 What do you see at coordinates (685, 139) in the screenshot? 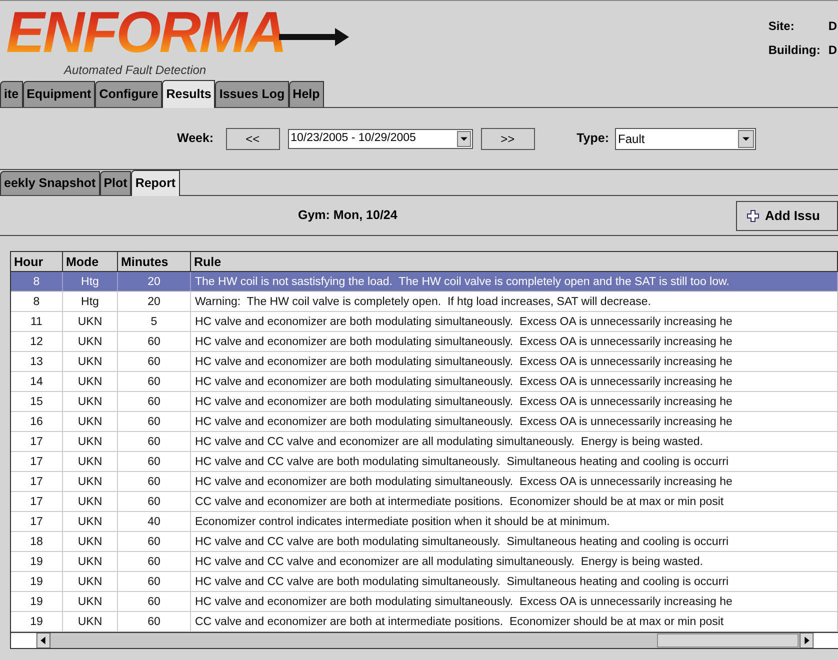
I see `type-dropdown: Fault` at bounding box center [685, 139].